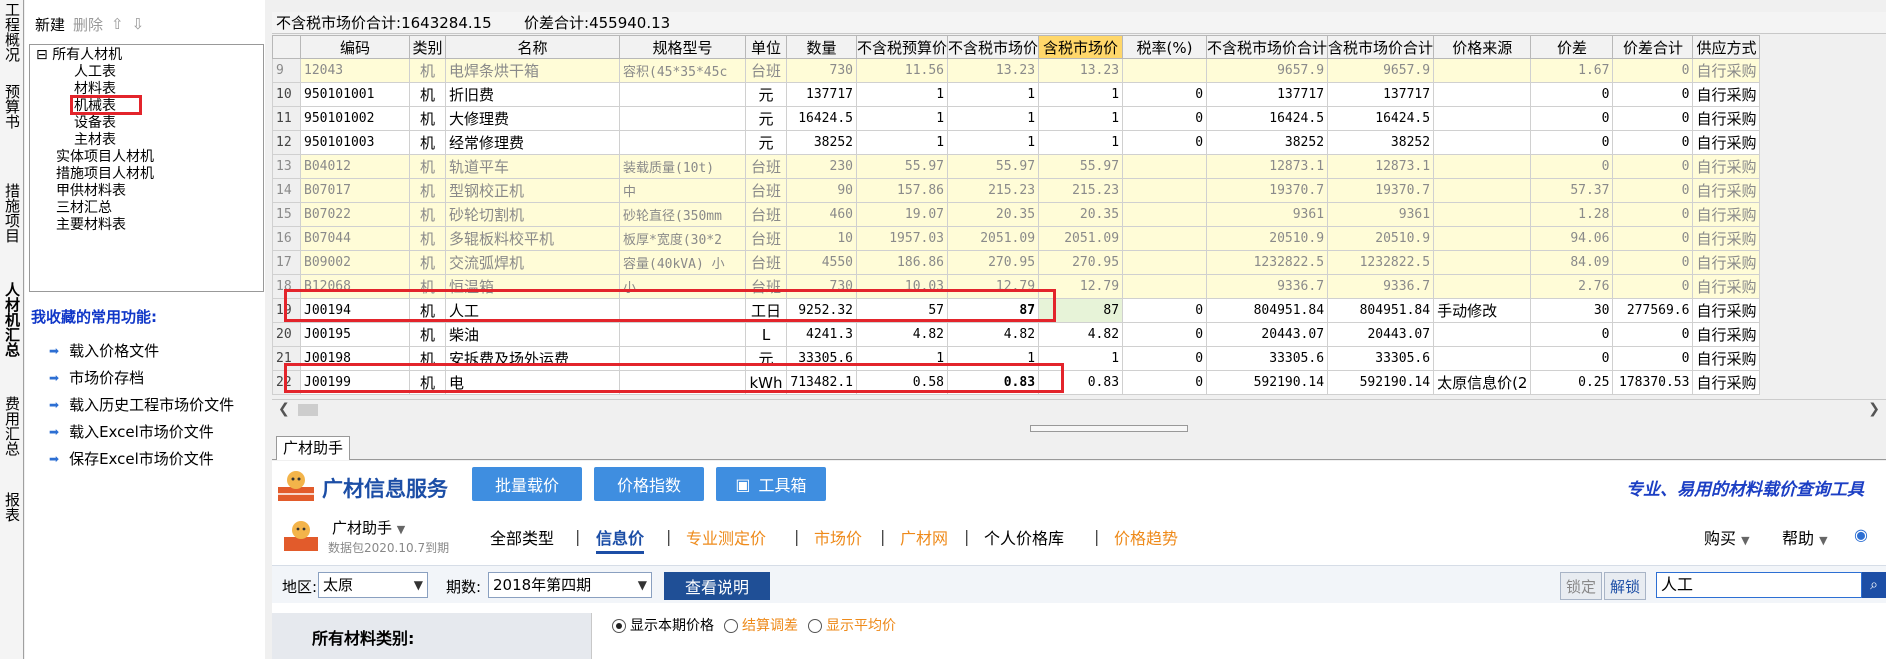 The image size is (1886, 659). I want to click on table-cell: 板厚*宽度(30*2, so click(682, 238).